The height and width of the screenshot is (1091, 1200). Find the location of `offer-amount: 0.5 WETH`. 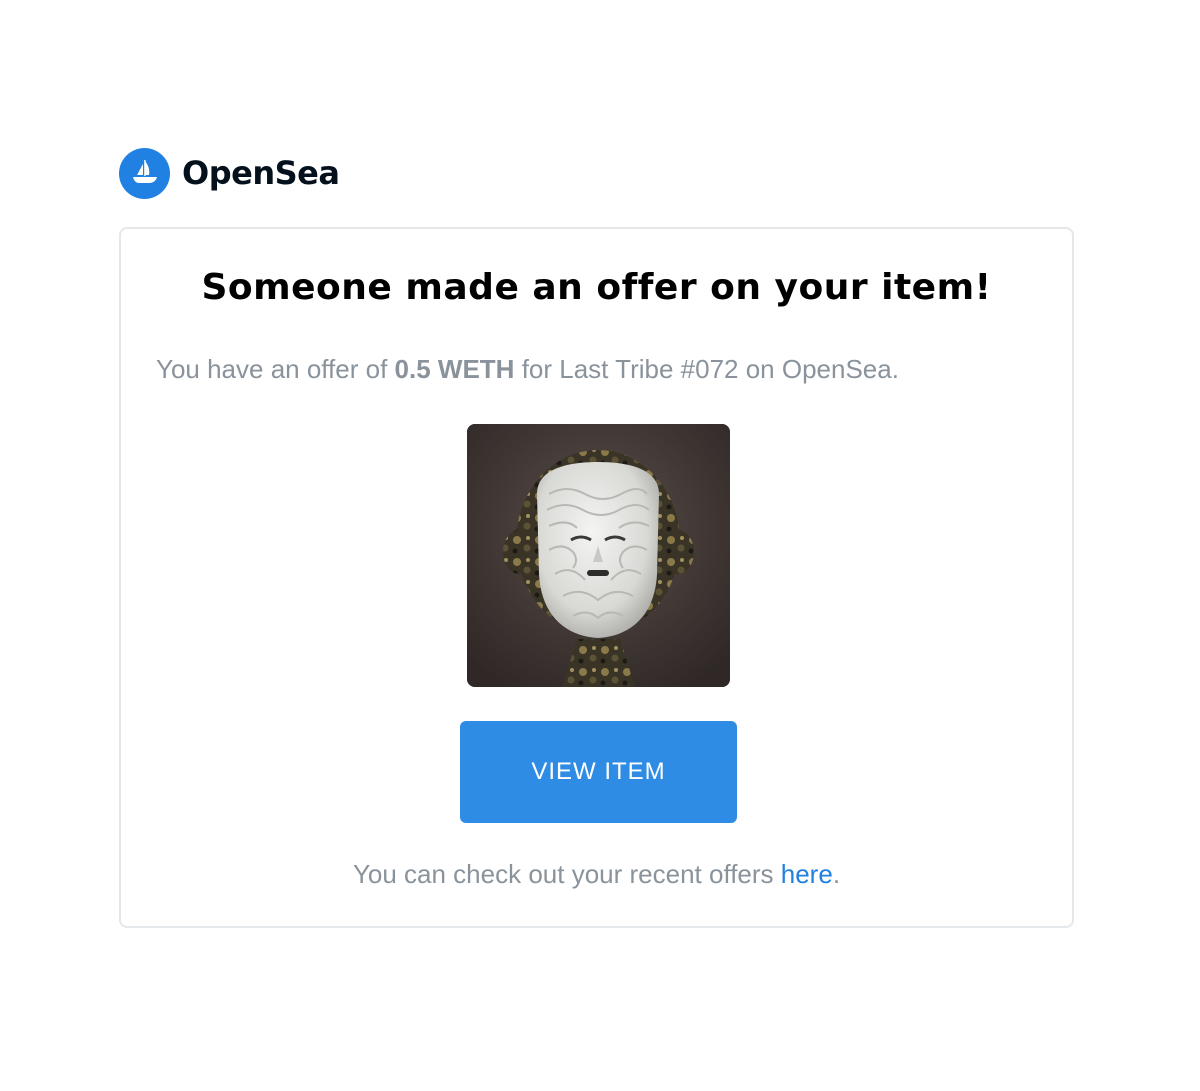

offer-amount: 0.5 WETH is located at coordinates (454, 369).